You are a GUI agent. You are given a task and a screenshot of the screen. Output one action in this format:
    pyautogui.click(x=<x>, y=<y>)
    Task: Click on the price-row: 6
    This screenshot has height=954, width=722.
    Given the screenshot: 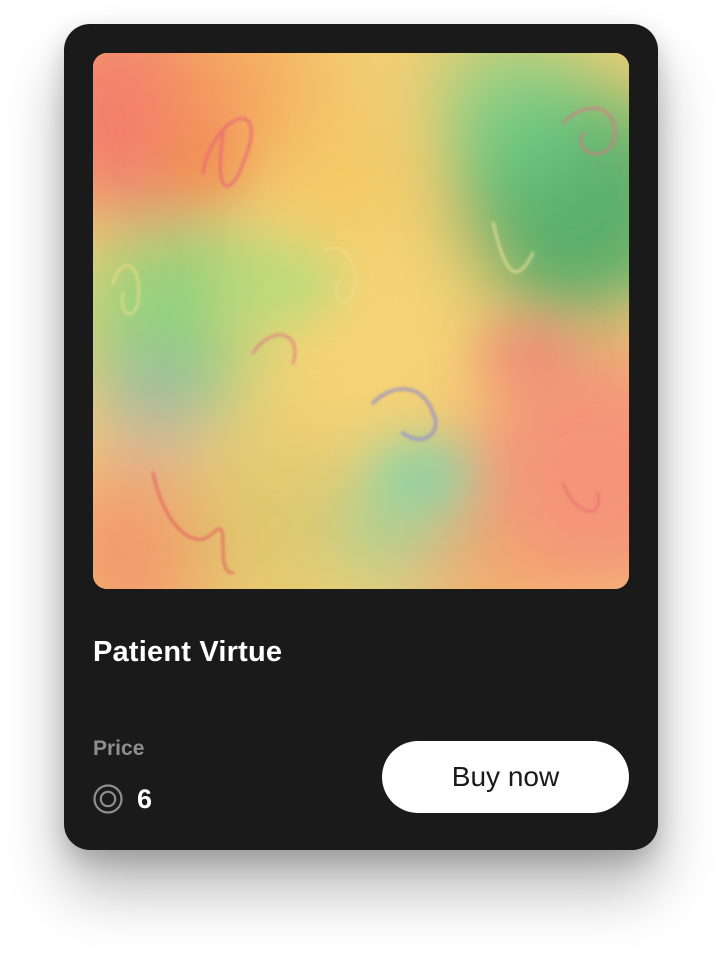 What is the action you would take?
    pyautogui.click(x=122, y=799)
    